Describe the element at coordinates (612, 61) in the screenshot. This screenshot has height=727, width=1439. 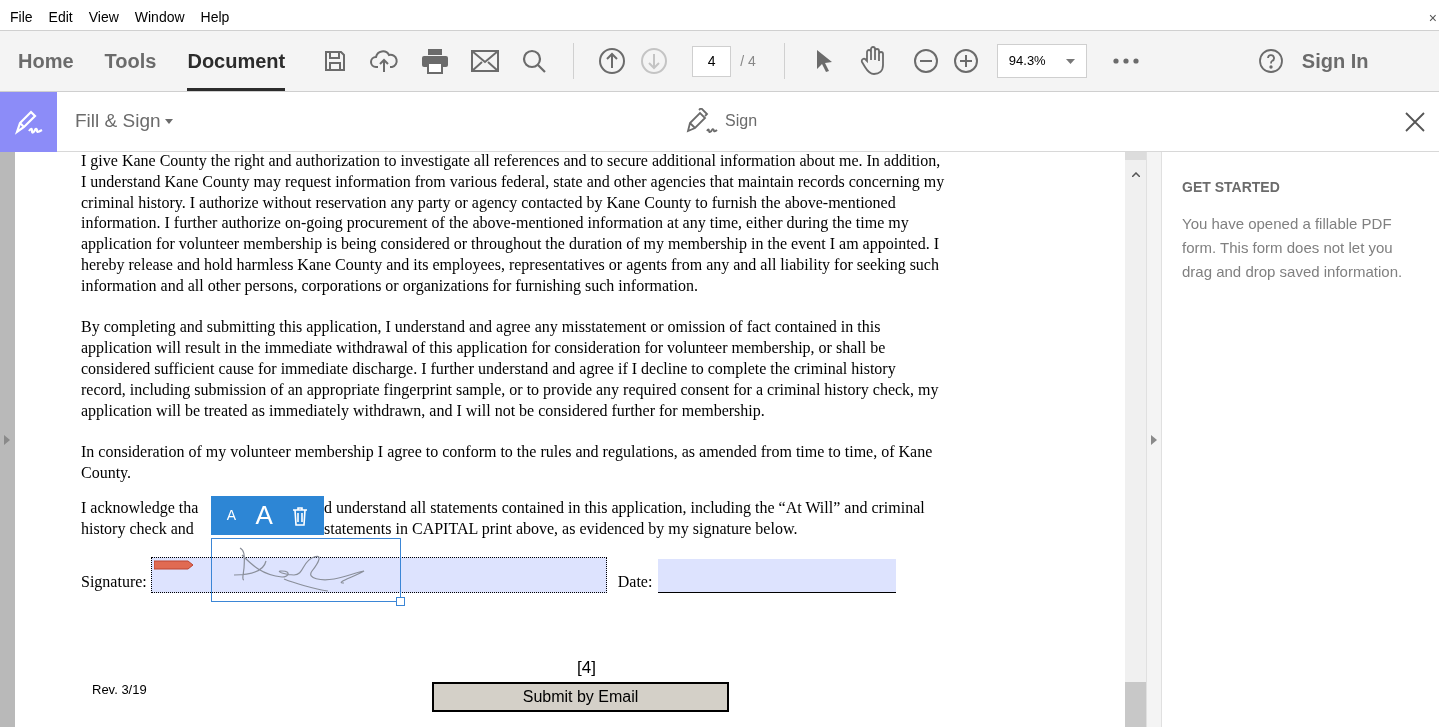
I see `previous-page-icon` at that location.